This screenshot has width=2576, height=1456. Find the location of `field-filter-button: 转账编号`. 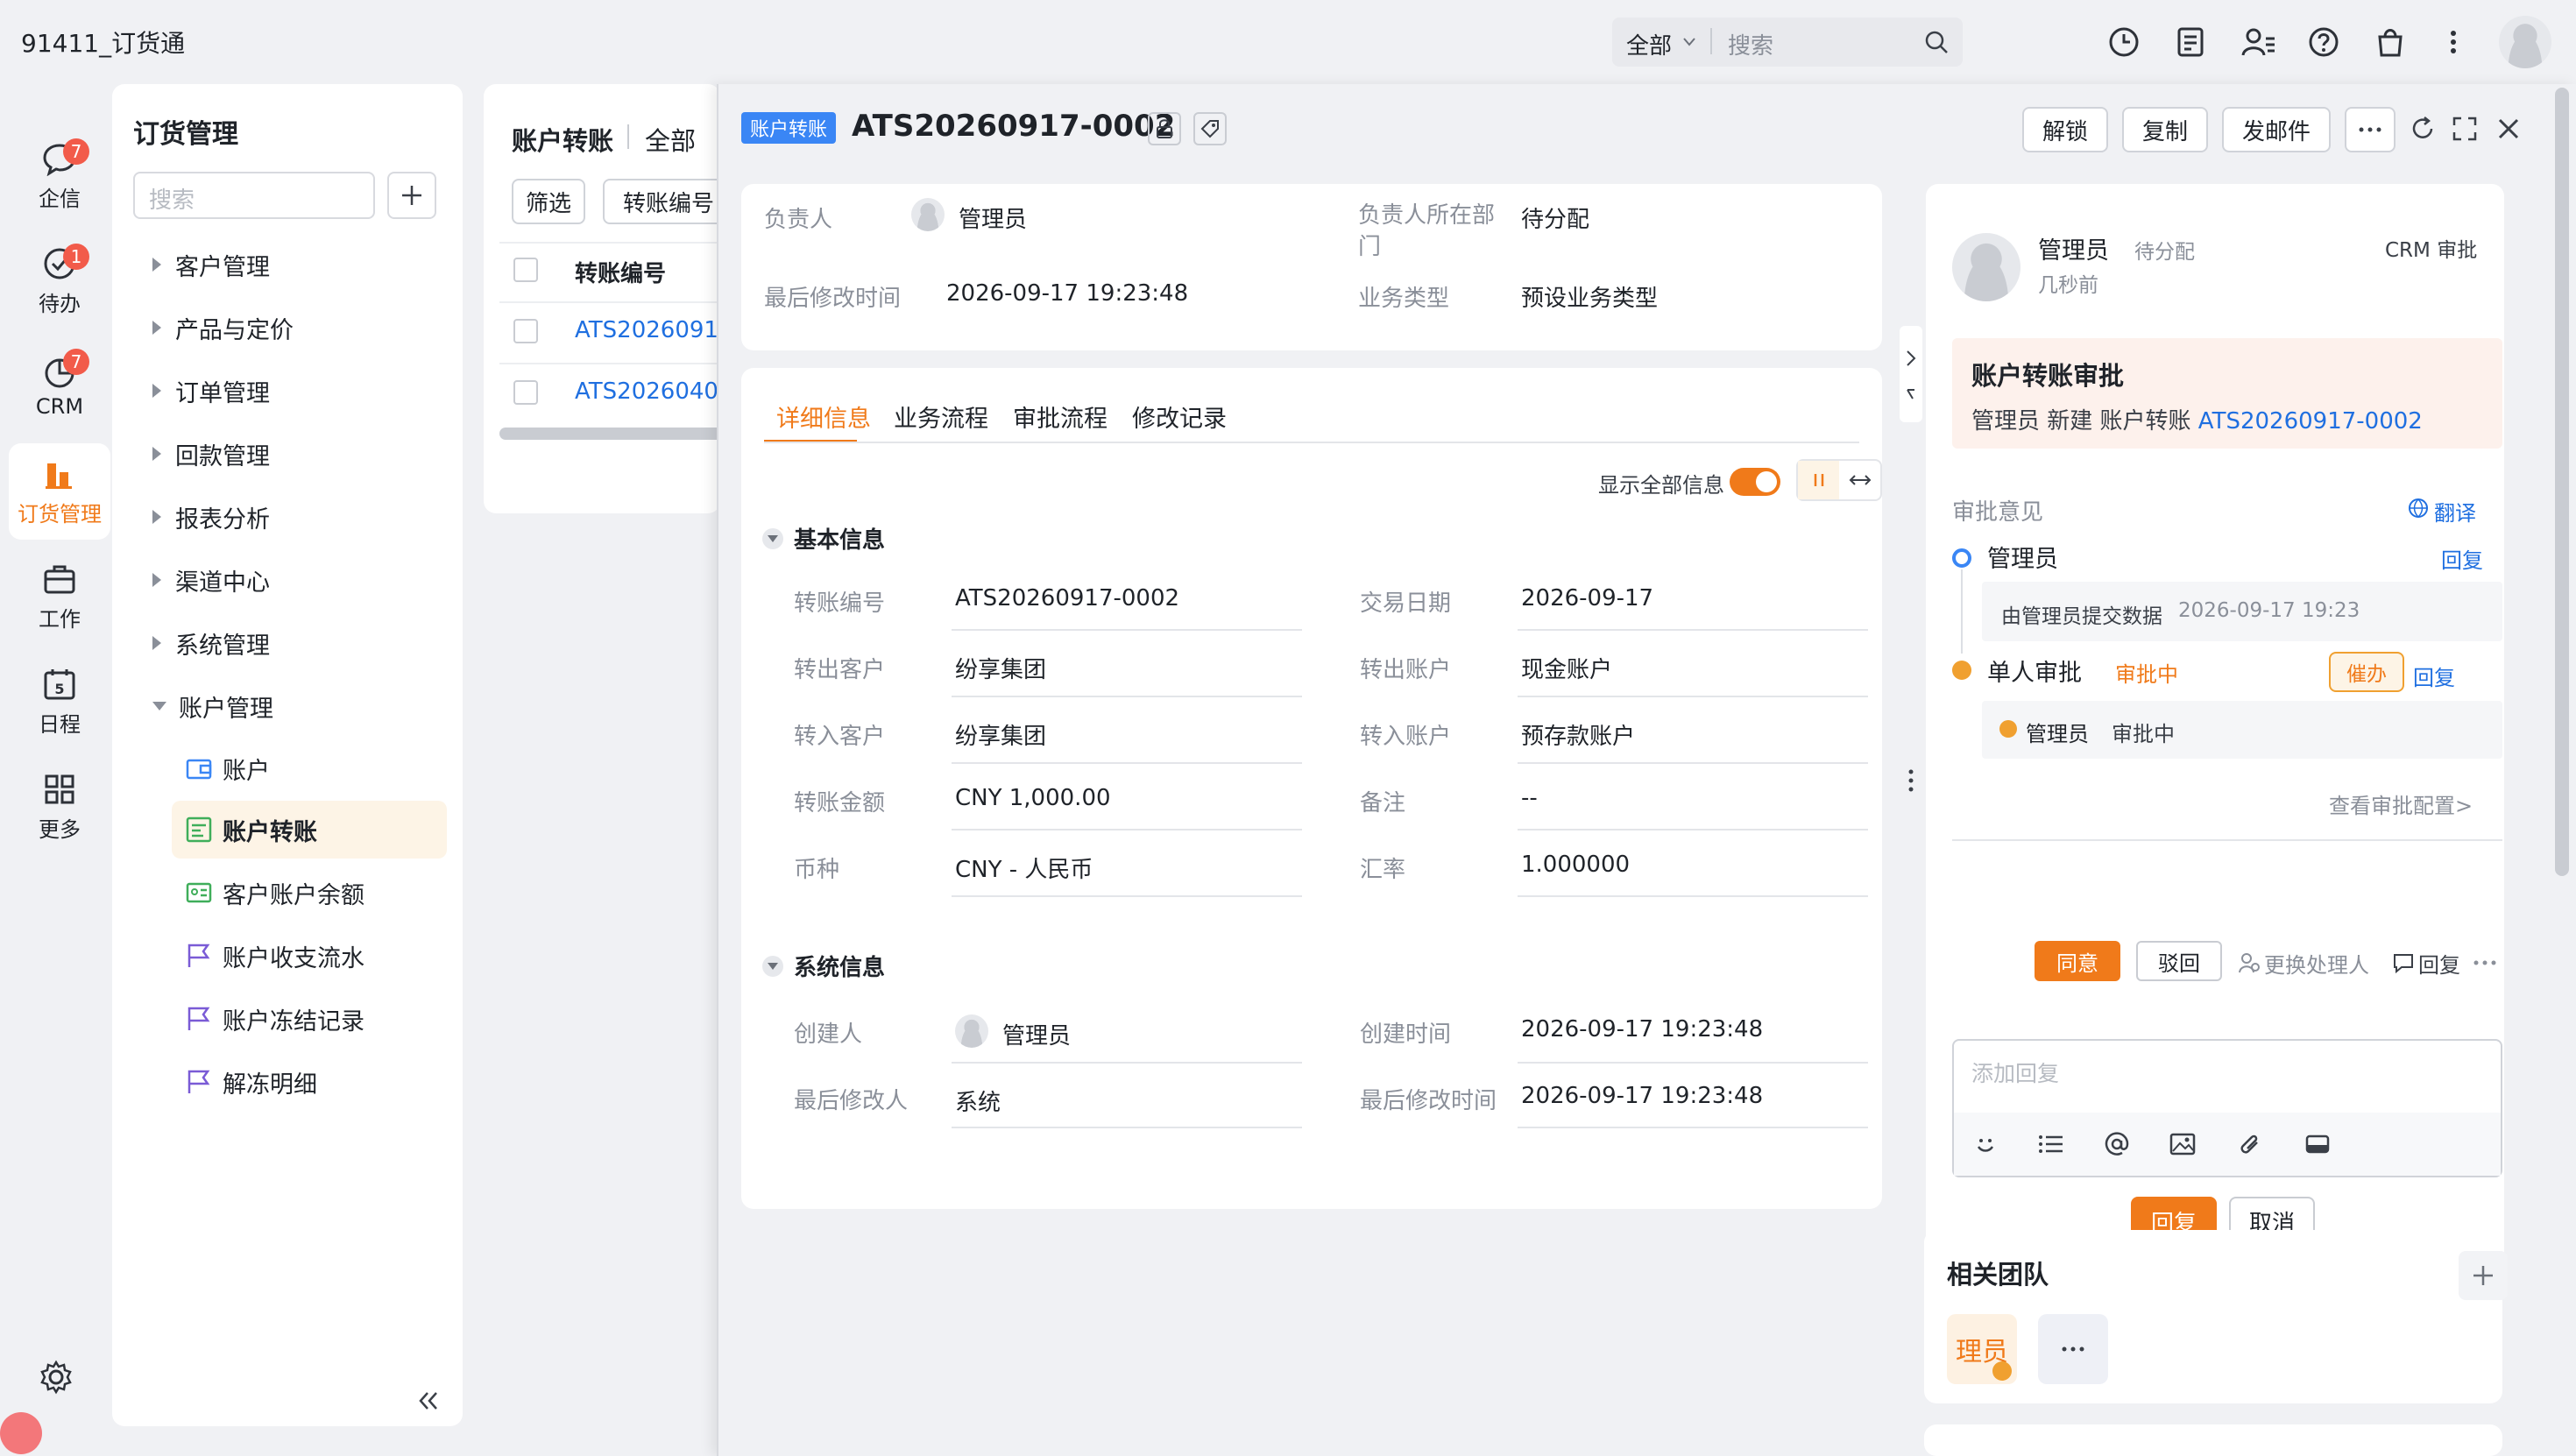

field-filter-button: 转账编号 is located at coordinates (668, 201).